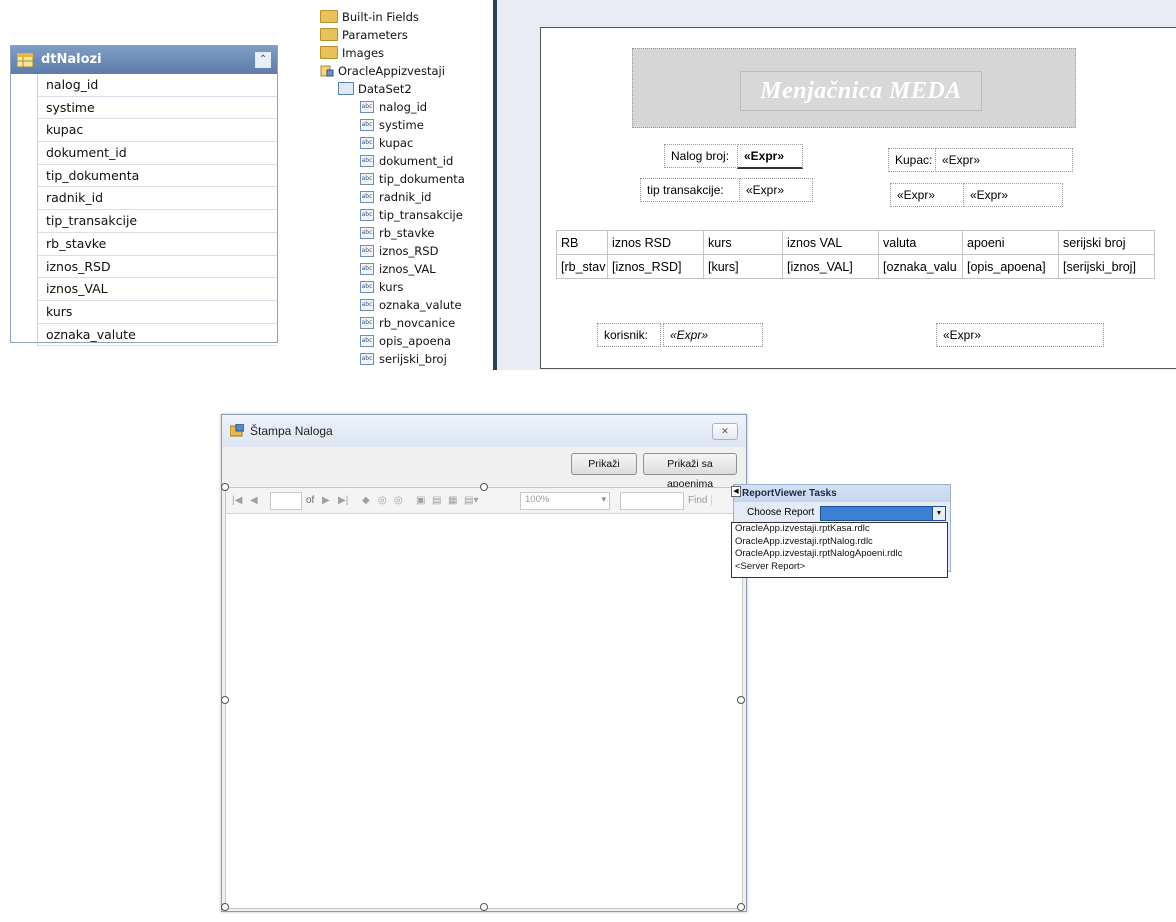 The width and height of the screenshot is (1176, 922). Describe the element at coordinates (157, 199) in the screenshot. I see `table-field-row: radnik_id` at that location.